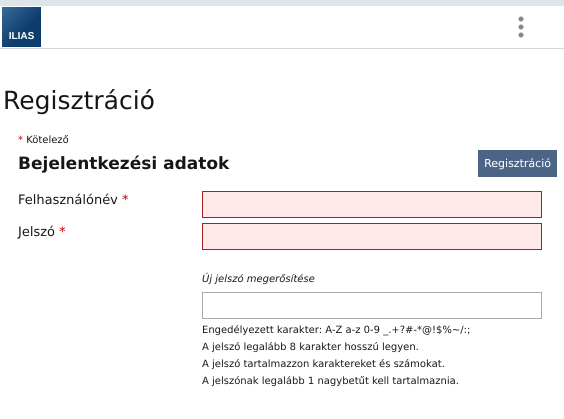 This screenshot has width=564, height=419. I want to click on page-title: Regisztráció, so click(79, 101).